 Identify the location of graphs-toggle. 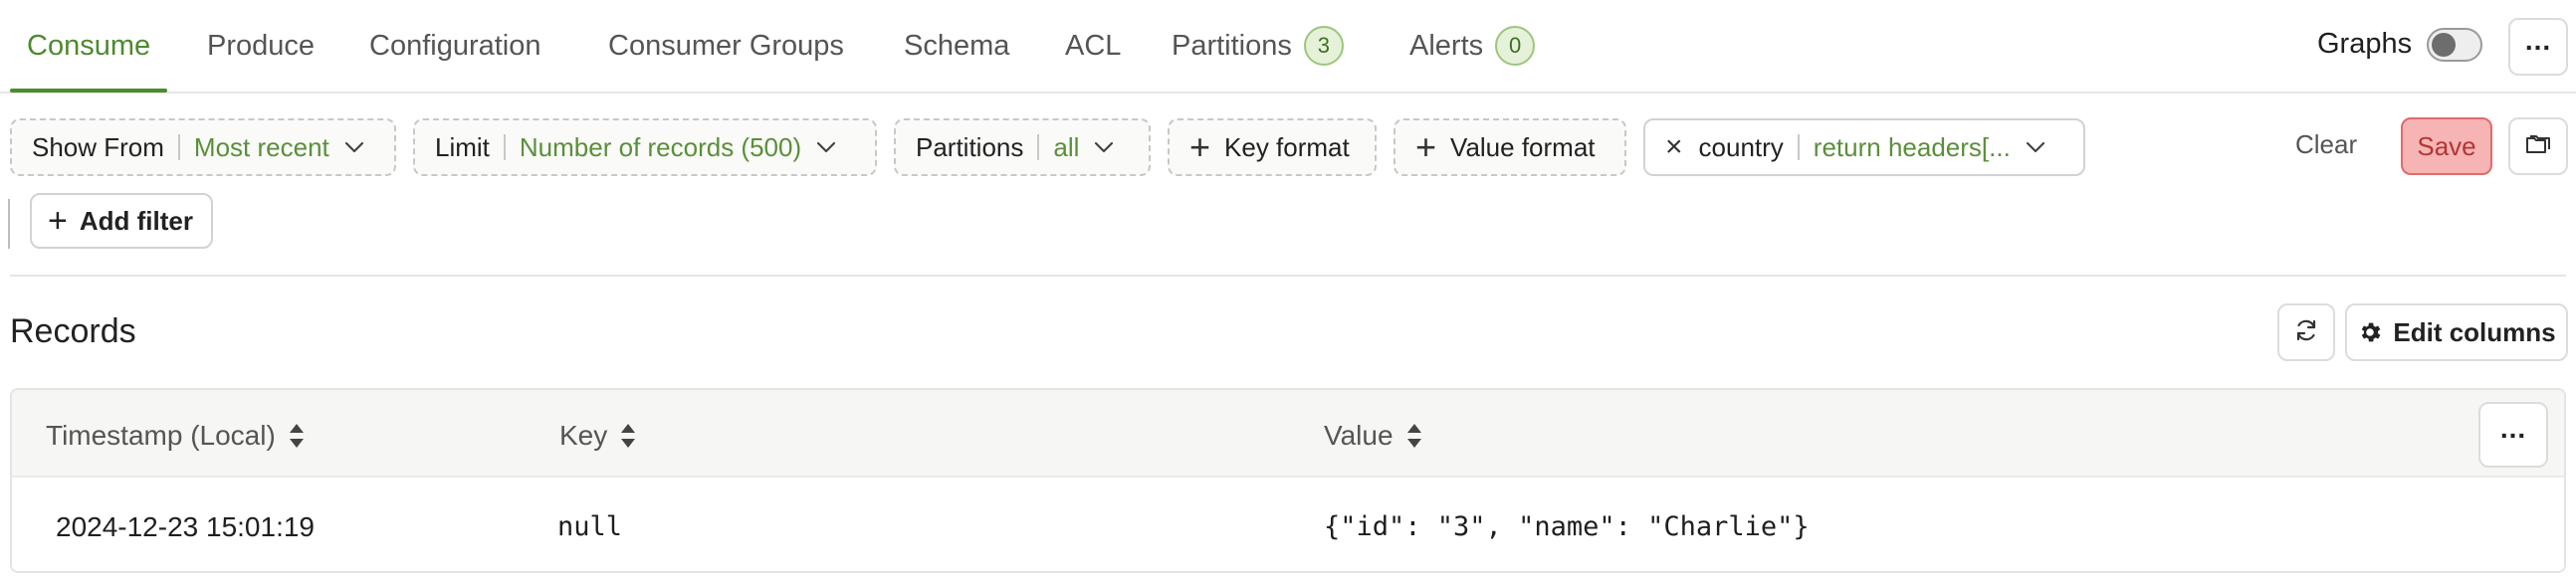
(2454, 45).